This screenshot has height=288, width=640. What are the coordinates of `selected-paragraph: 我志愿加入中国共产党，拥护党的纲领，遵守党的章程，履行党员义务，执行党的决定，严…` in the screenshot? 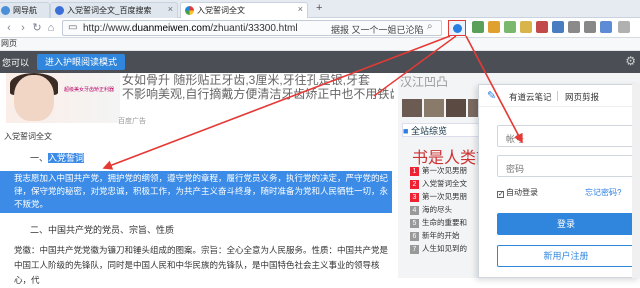 It's located at (196, 192).